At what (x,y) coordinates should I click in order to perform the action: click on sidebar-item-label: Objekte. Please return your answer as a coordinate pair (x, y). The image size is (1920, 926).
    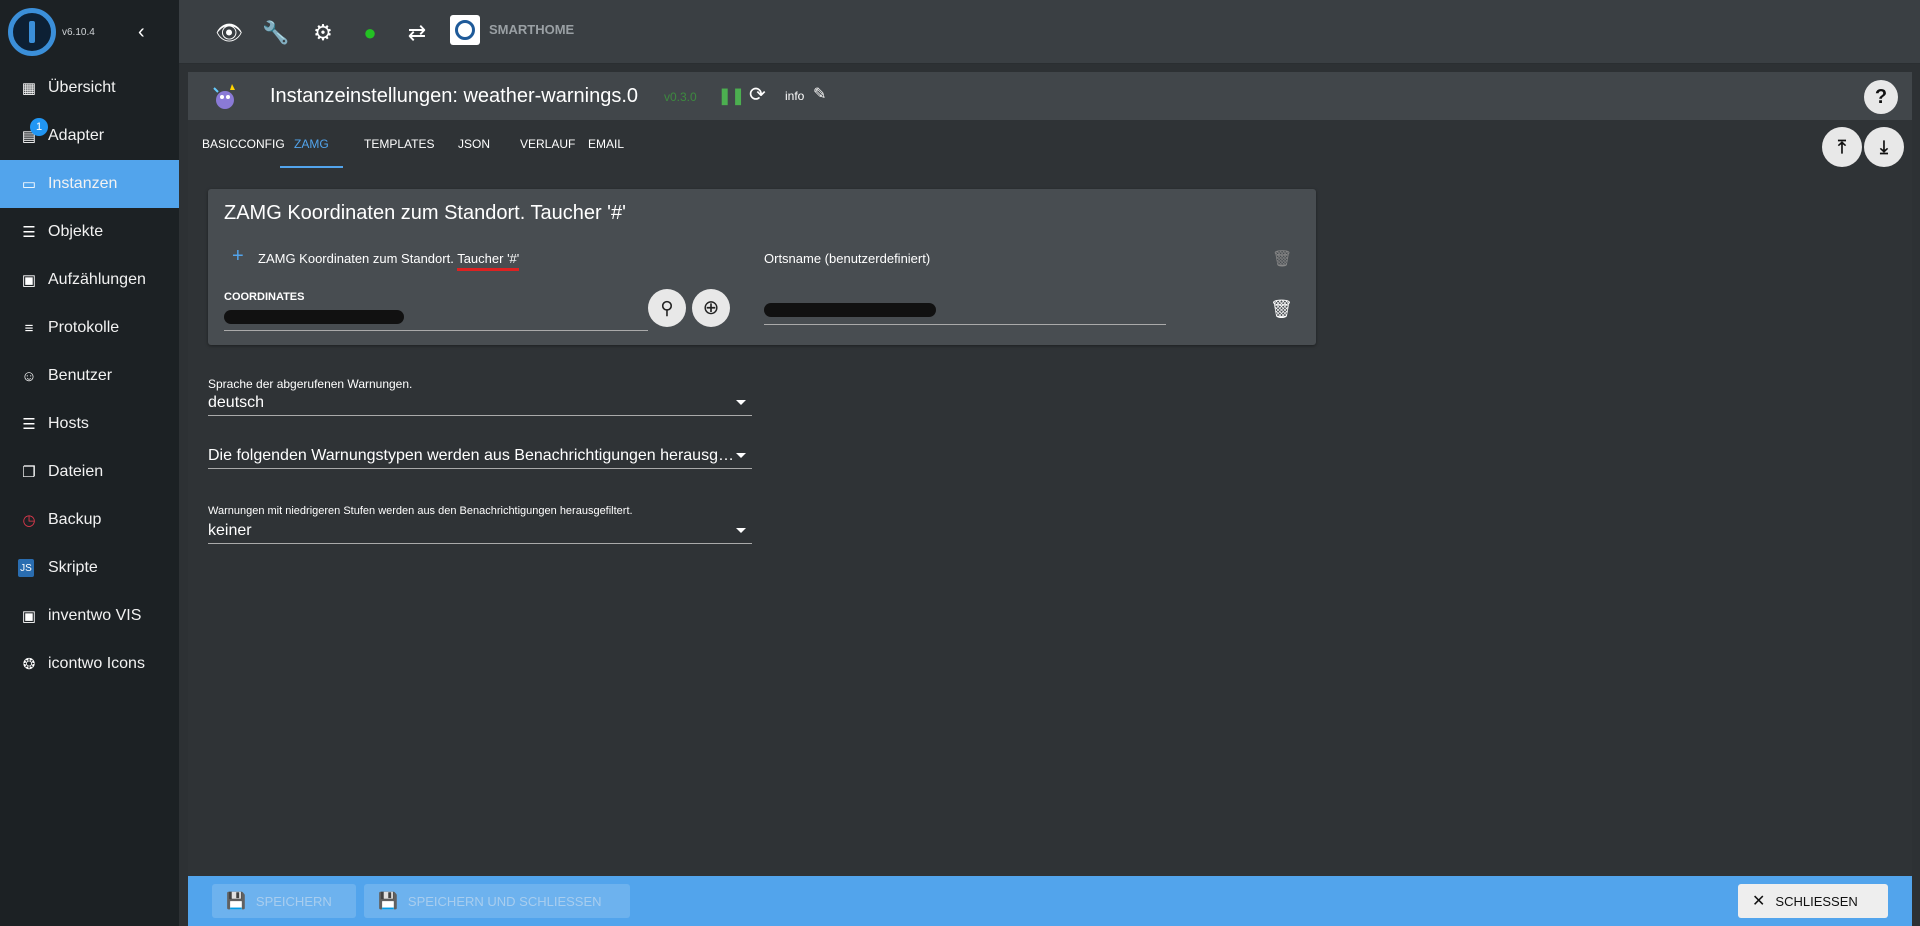
    Looking at the image, I should click on (76, 231).